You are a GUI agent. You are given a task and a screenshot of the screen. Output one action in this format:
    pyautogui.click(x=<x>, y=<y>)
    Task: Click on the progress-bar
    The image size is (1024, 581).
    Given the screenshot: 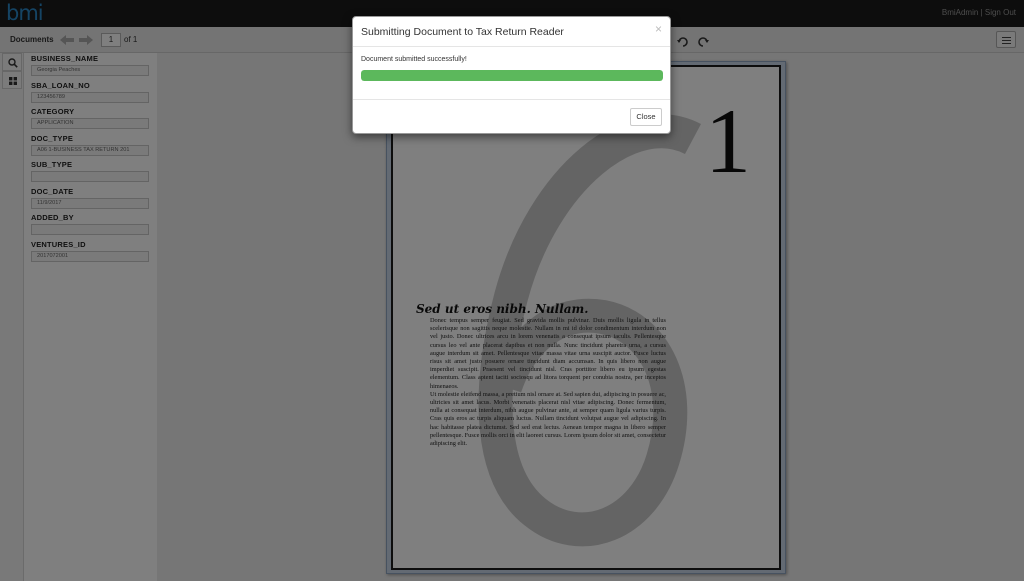 What is the action you would take?
    pyautogui.click(x=512, y=75)
    